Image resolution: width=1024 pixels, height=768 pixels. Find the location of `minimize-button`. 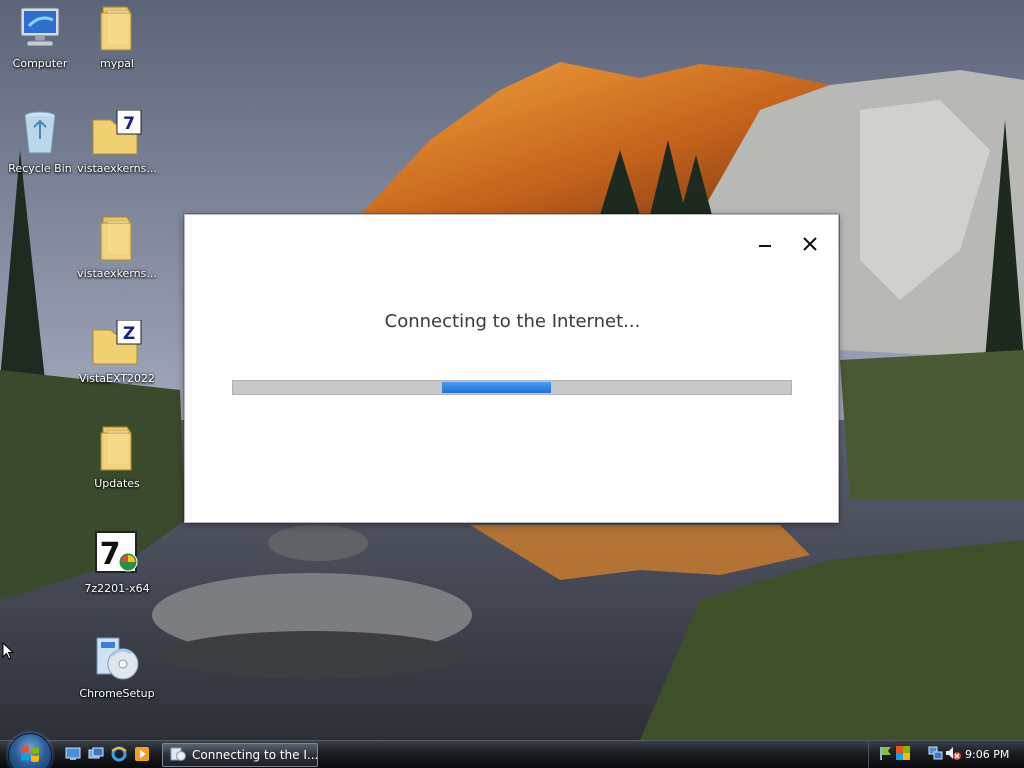

minimize-button is located at coordinates (765, 245).